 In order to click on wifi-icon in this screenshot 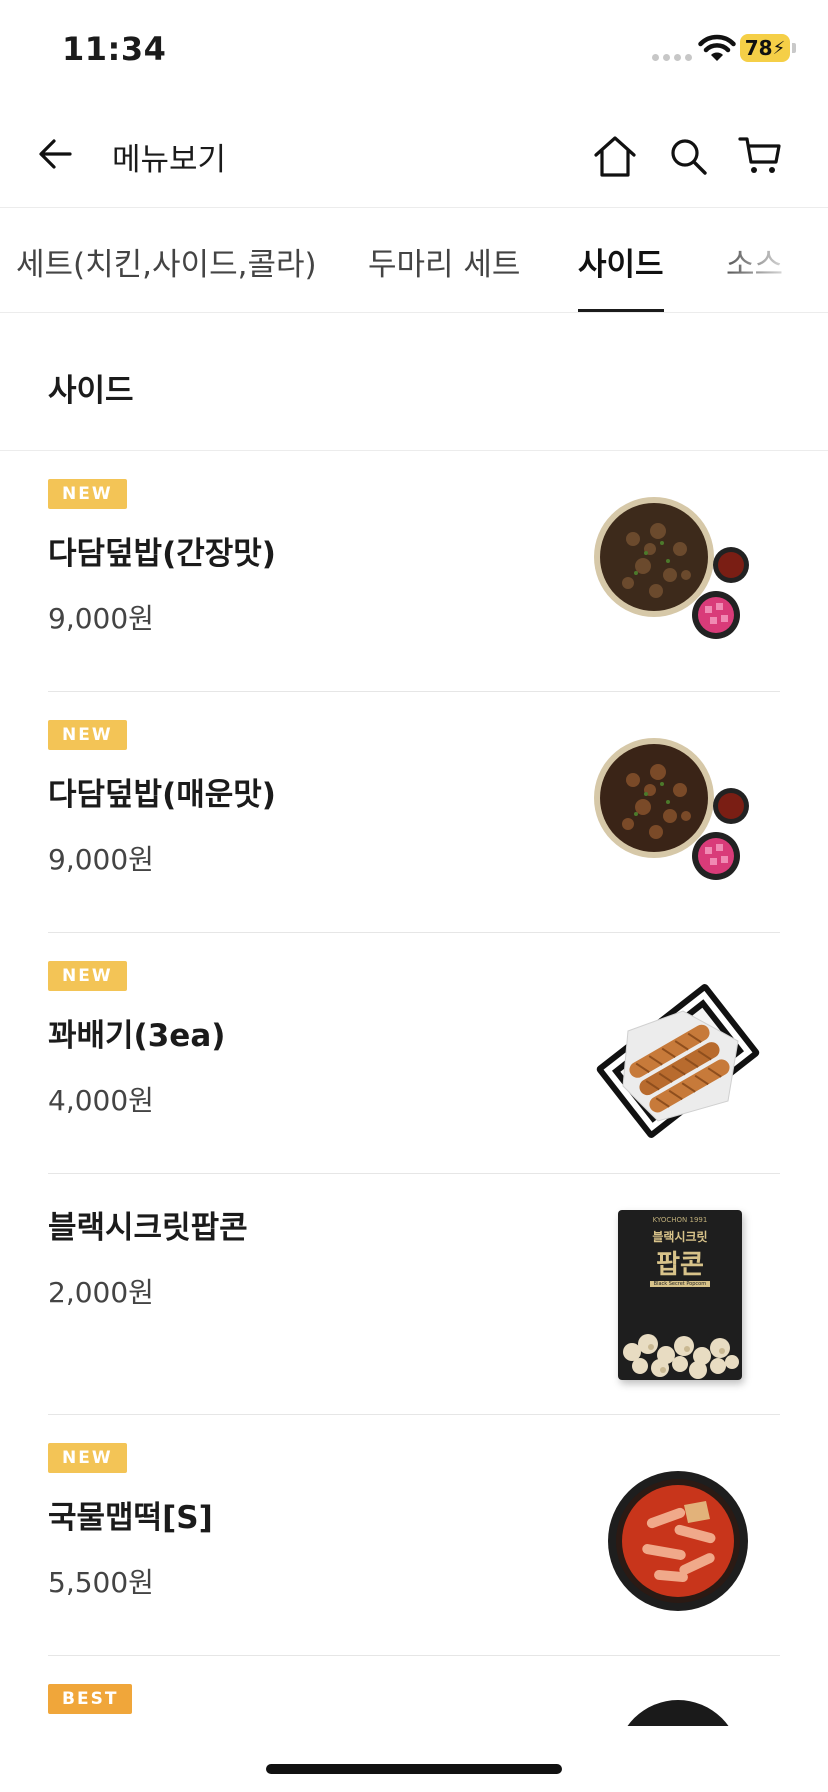, I will do `click(717, 47)`.